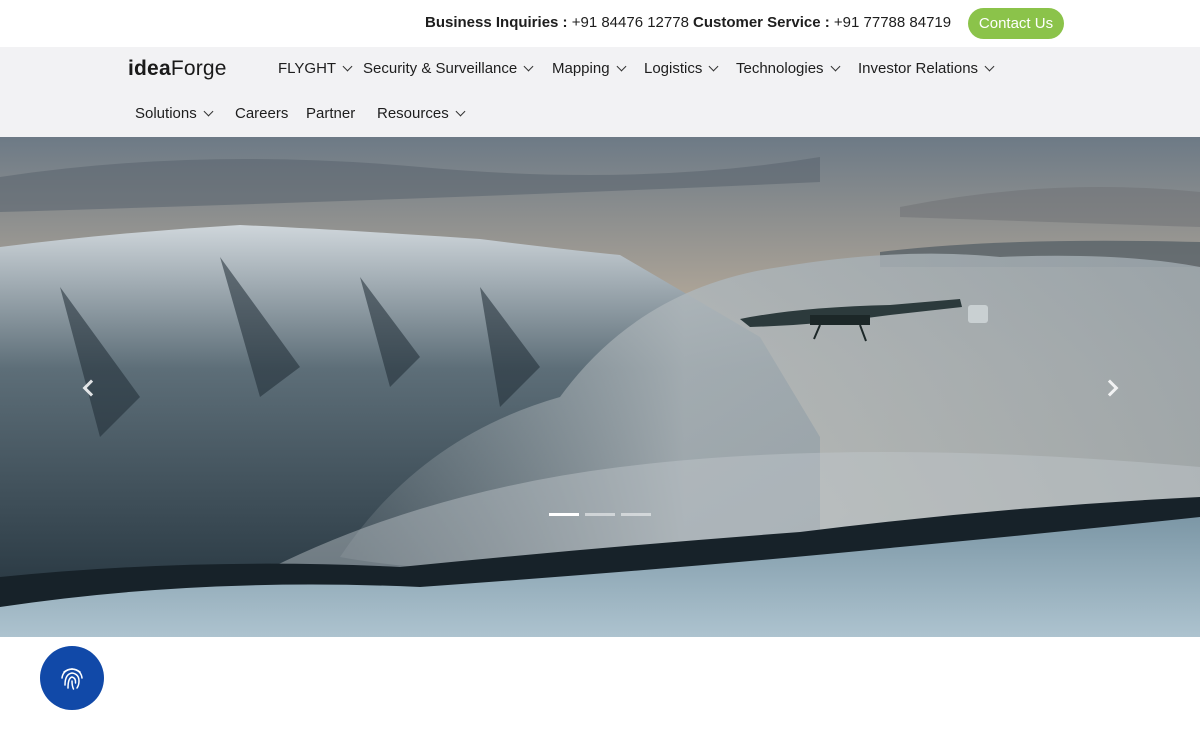 This screenshot has width=1200, height=750. I want to click on nav-label: Security & Surveillance, so click(440, 68).